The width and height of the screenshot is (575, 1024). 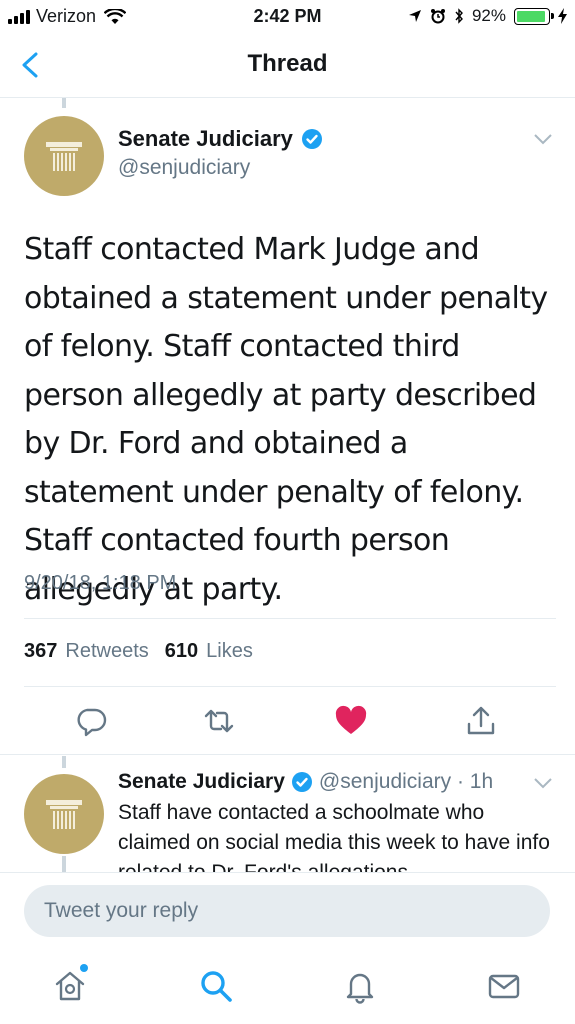 I want to click on retweet-icon, so click(x=219, y=721).